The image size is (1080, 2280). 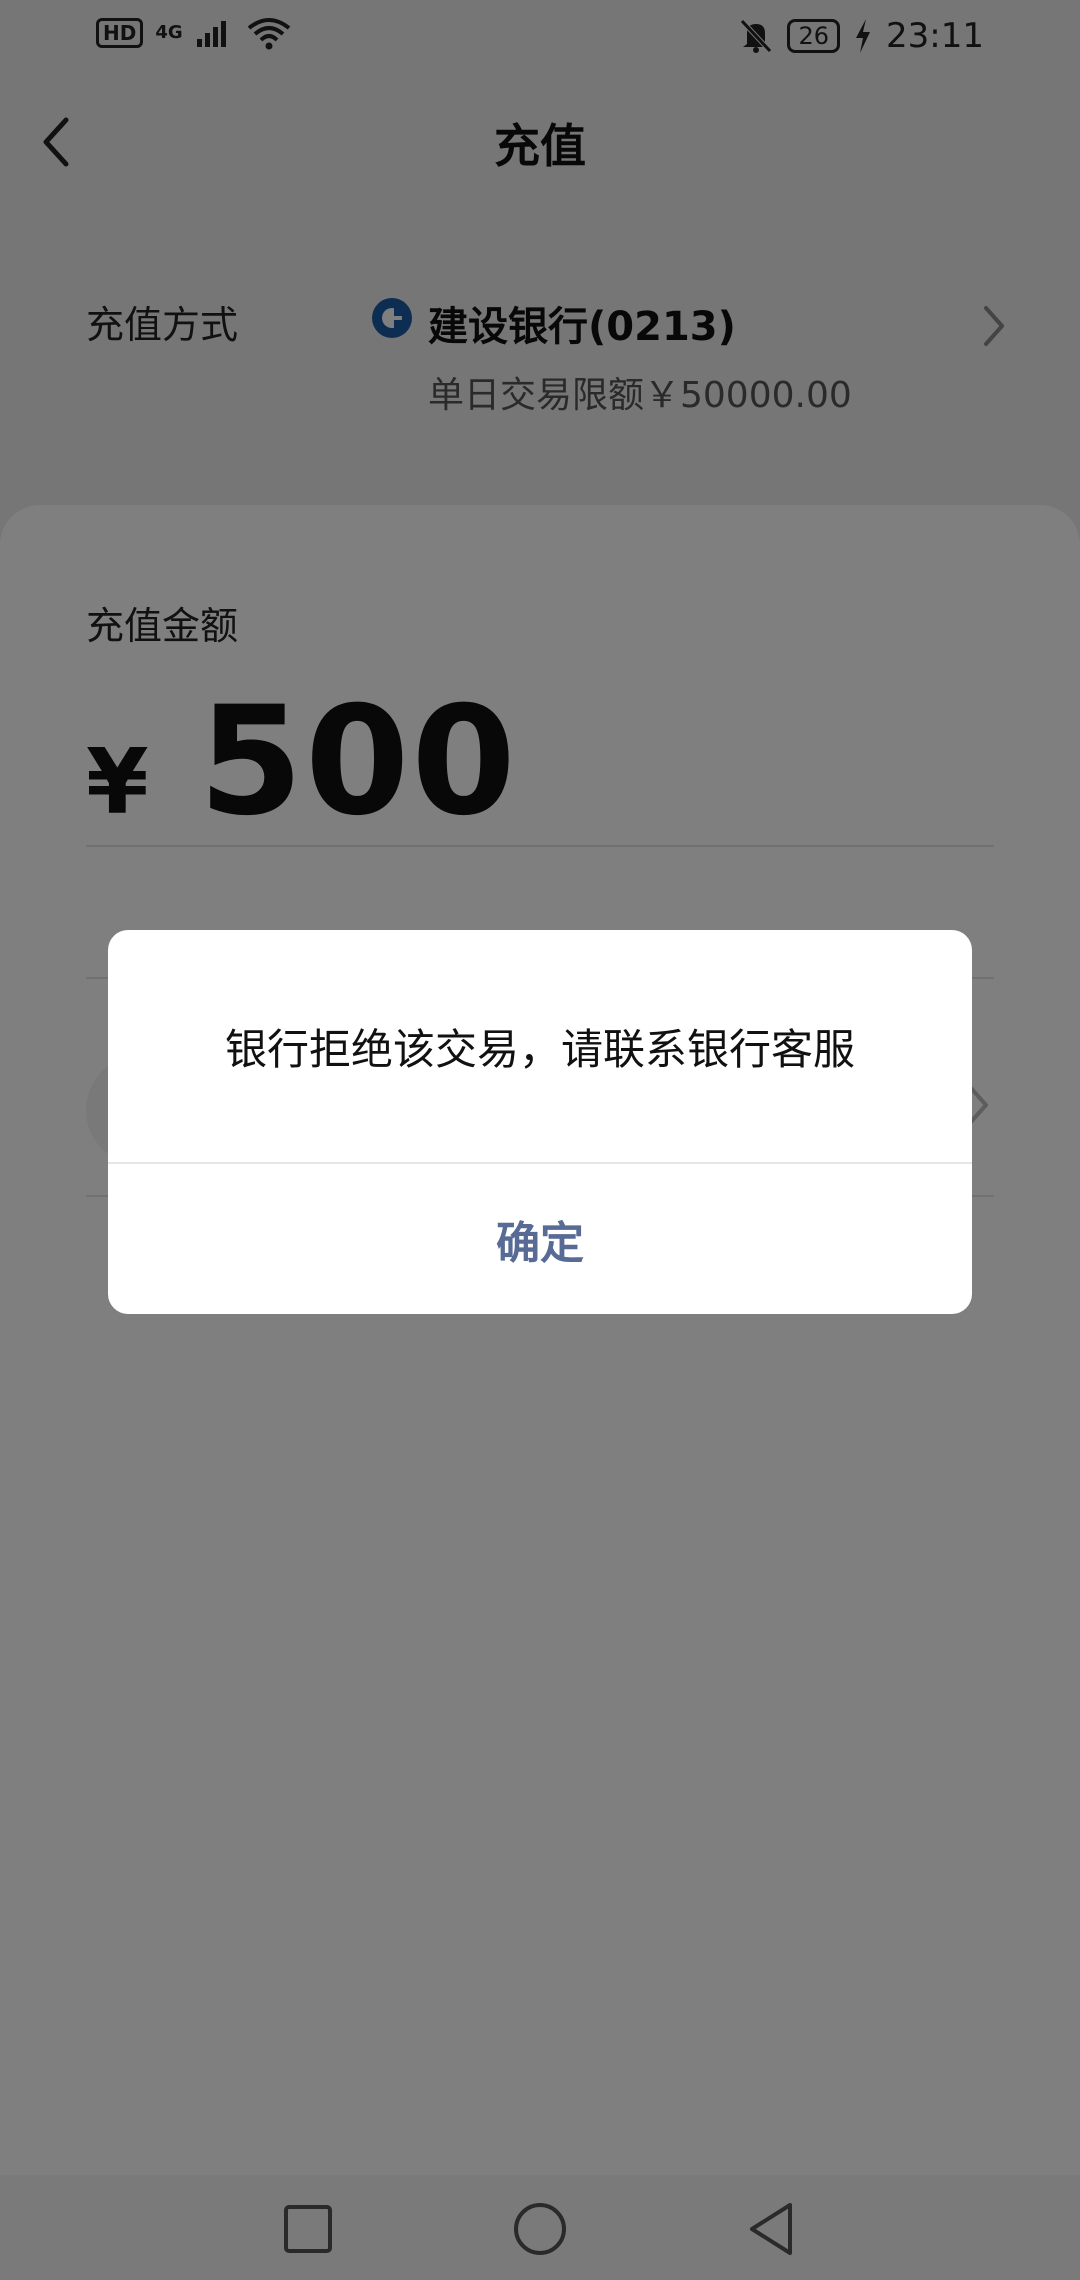 I want to click on home-button, so click(x=540, y=2229).